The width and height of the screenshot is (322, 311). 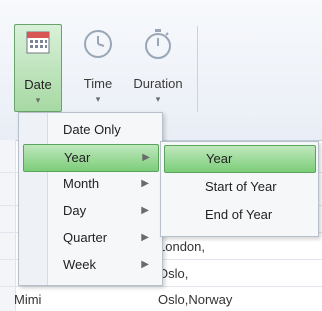 I want to click on menu-item-day: Day ▶, so click(x=90, y=211).